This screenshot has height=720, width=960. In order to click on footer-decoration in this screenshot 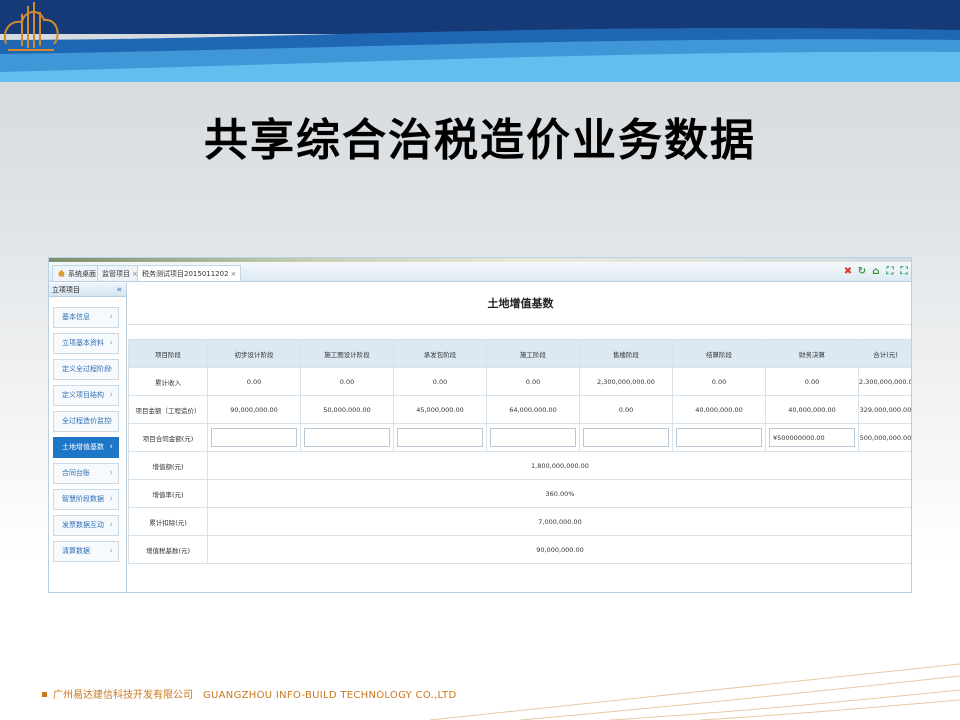, I will do `click(694, 691)`.